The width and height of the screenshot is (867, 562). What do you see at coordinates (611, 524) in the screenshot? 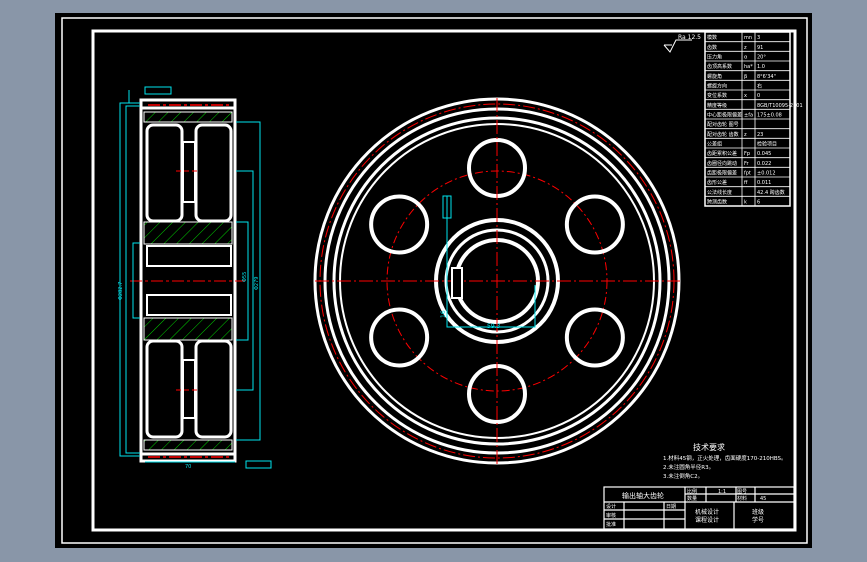
I see `svg-text: 批准` at bounding box center [611, 524].